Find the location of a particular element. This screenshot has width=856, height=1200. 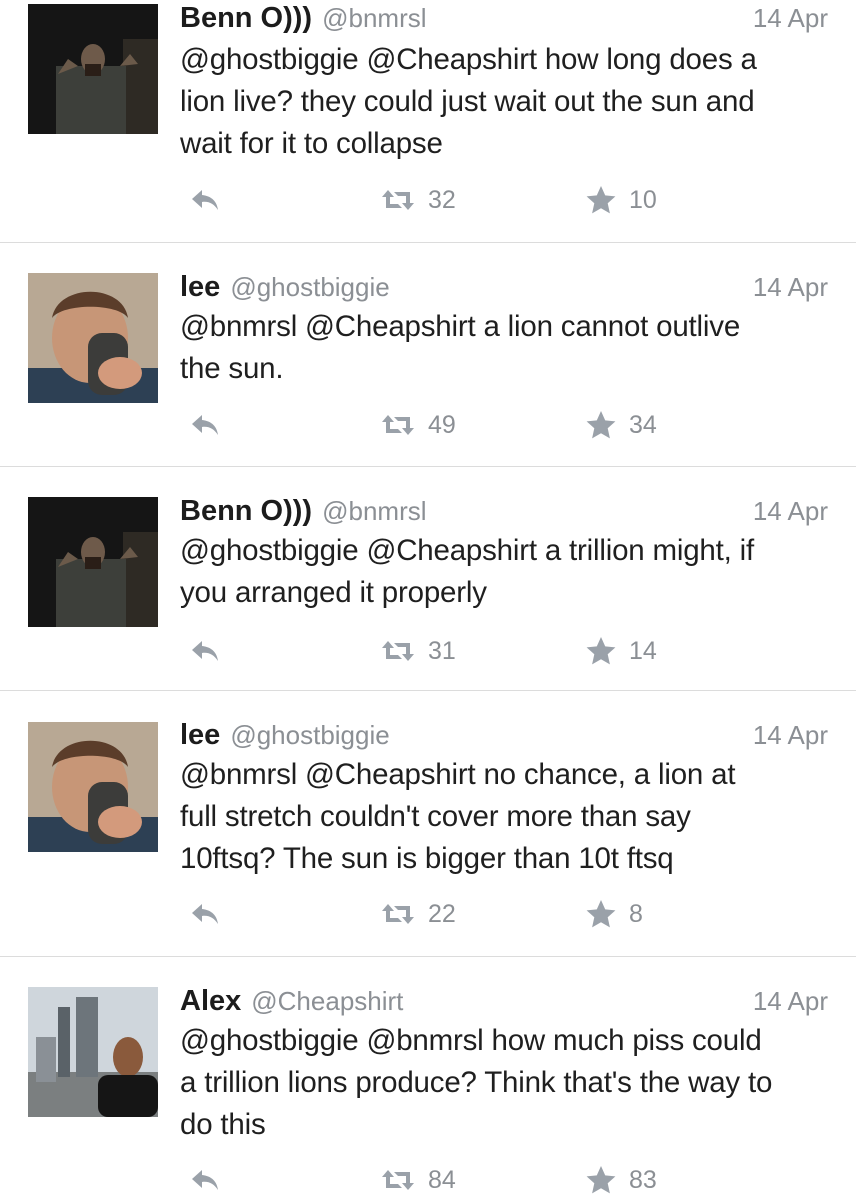

favorite-button: 14 is located at coordinates (621, 651).